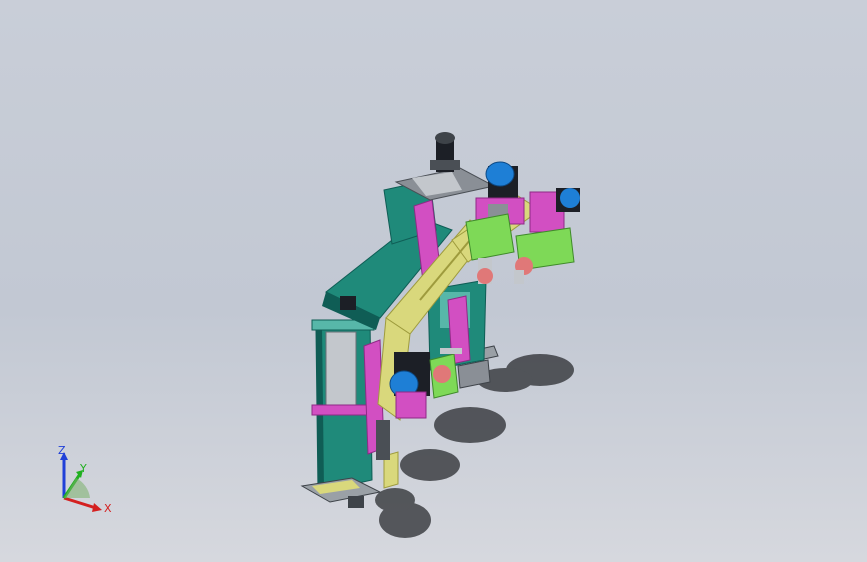 The height and width of the screenshot is (562, 867). I want to click on axis-triad: Z Y X, so click(85, 479).